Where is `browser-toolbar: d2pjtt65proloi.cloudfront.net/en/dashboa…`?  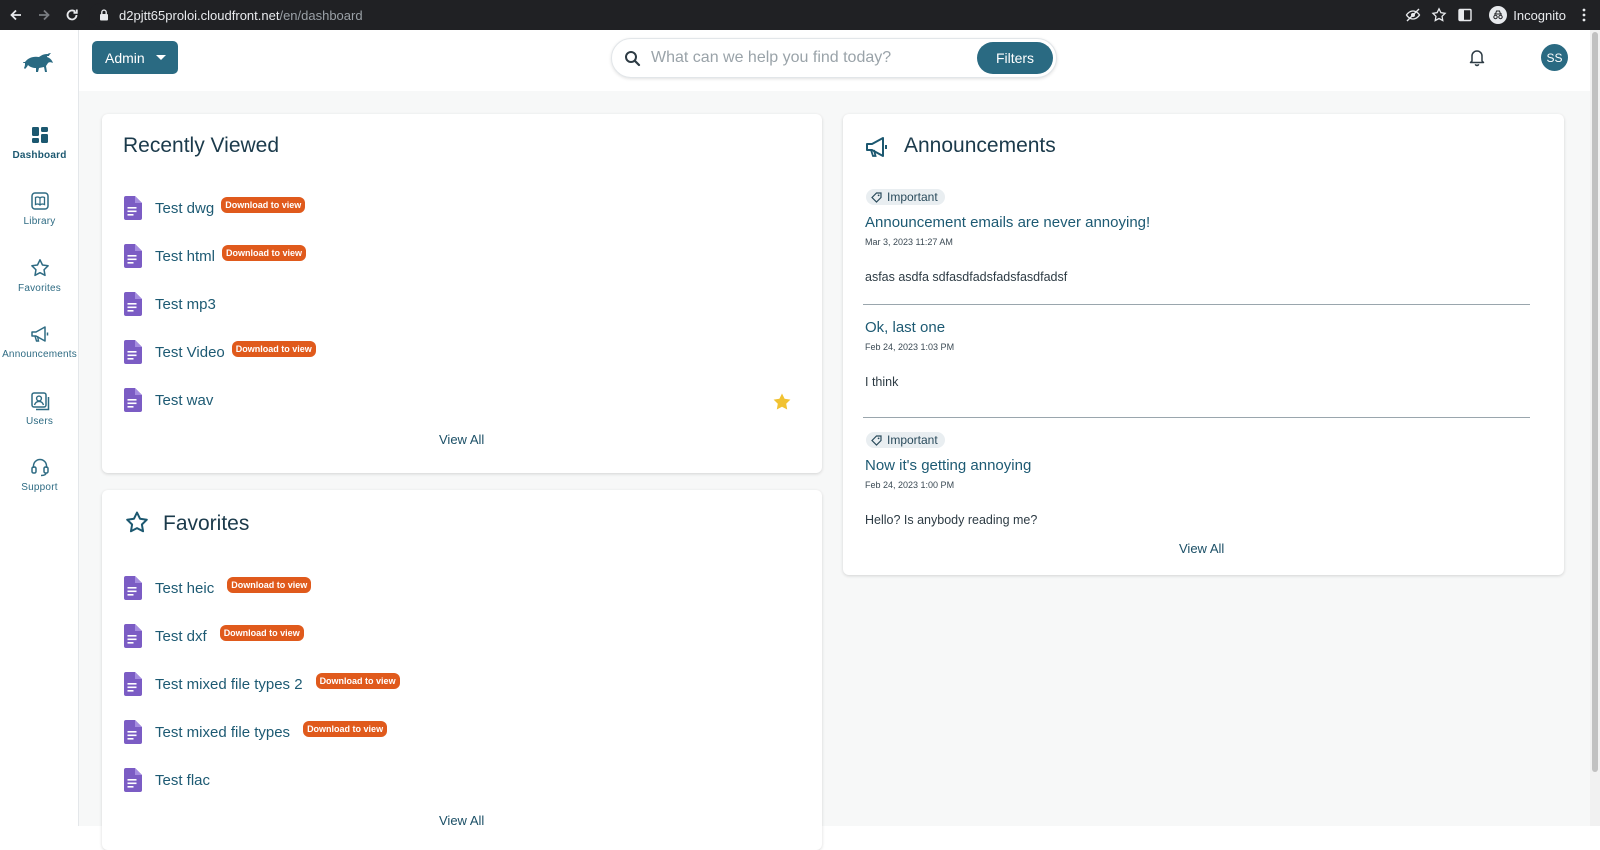 browser-toolbar: d2pjtt65proloi.cloudfront.net/en/dashboa… is located at coordinates (800, 15).